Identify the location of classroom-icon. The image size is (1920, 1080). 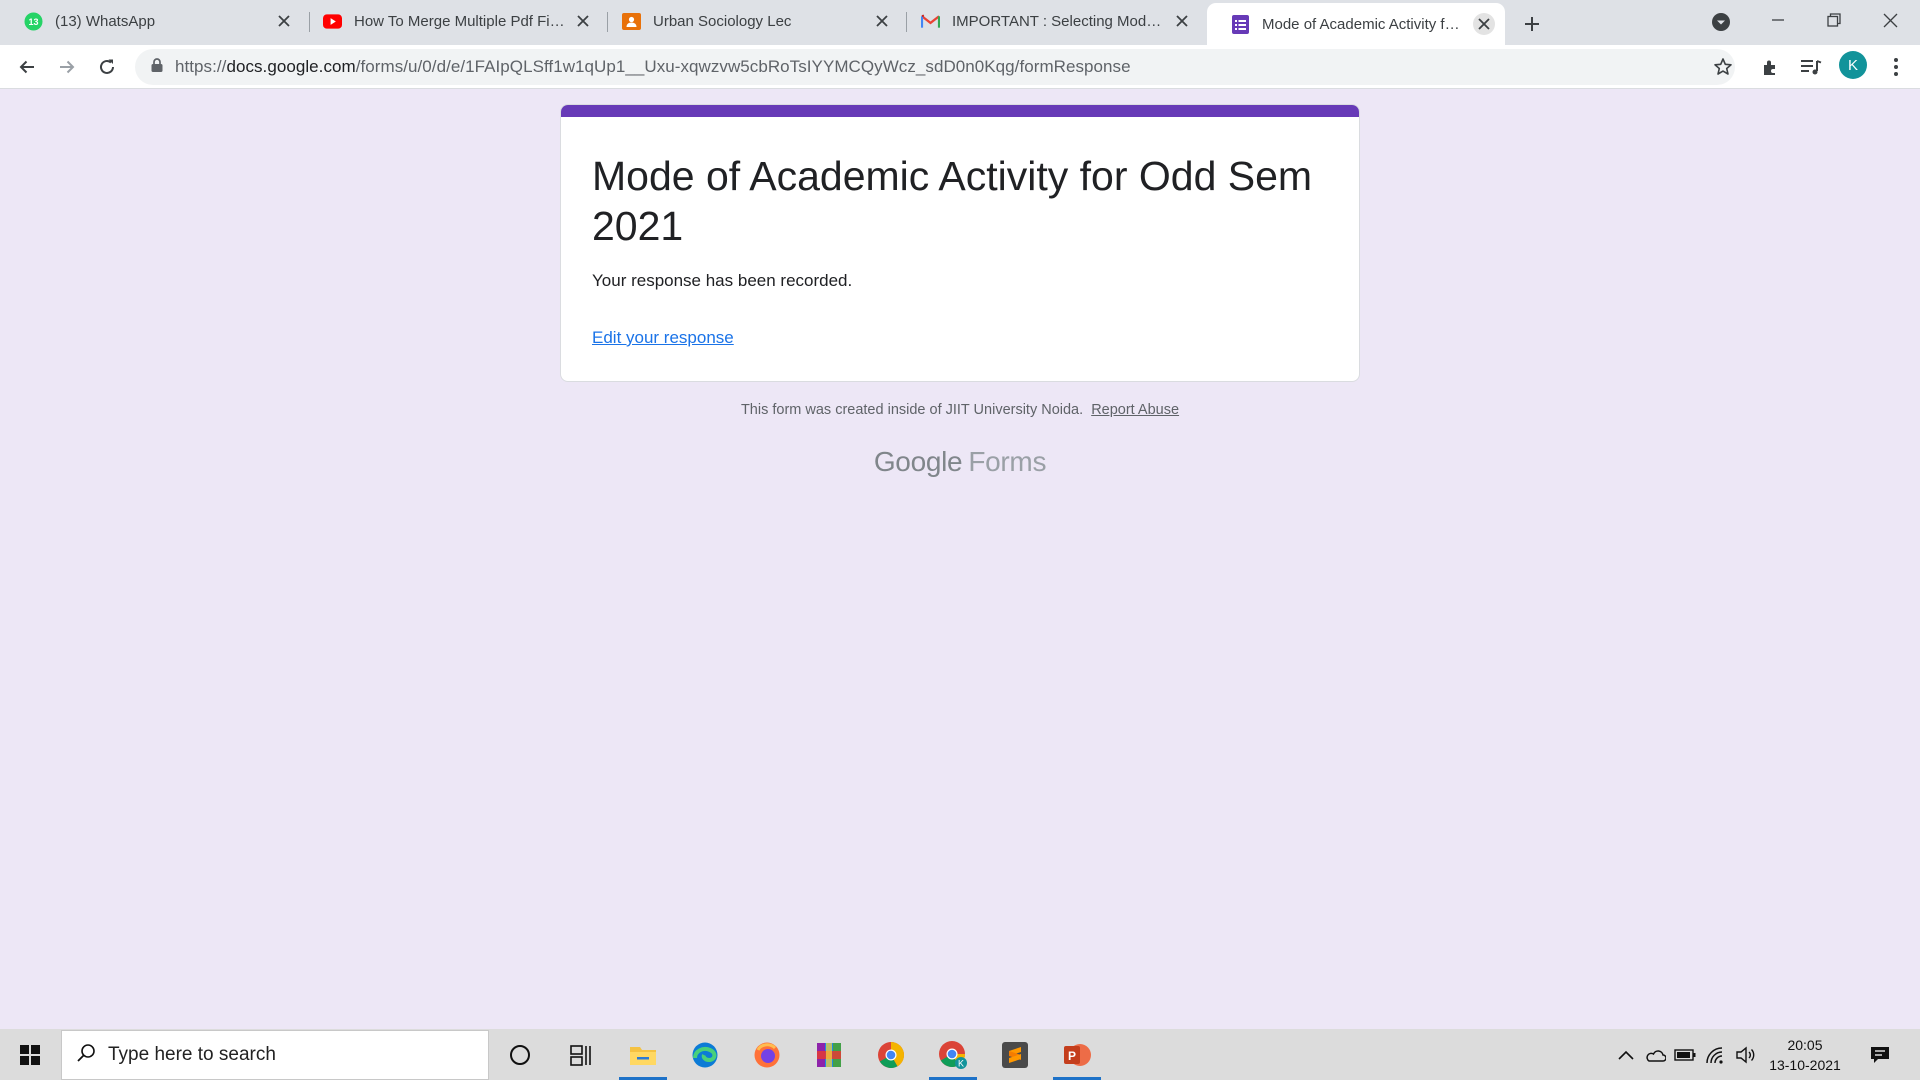
(631, 21).